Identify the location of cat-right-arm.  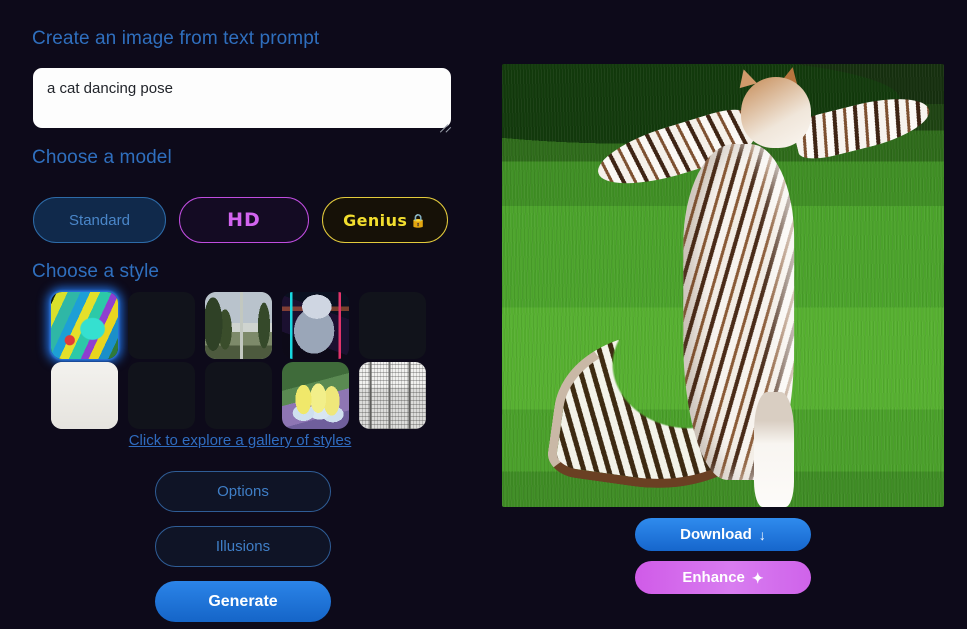
(862, 126).